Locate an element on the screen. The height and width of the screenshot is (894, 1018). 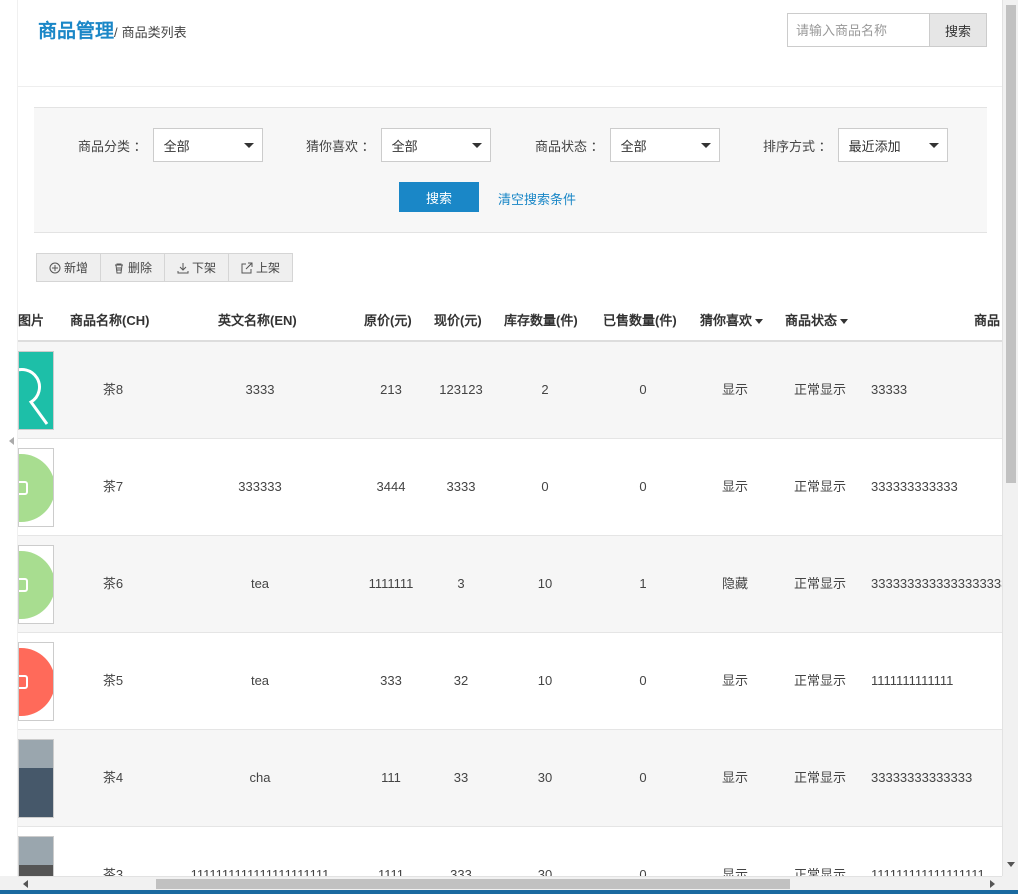
horizontal-scrollbar is located at coordinates (510, 883).